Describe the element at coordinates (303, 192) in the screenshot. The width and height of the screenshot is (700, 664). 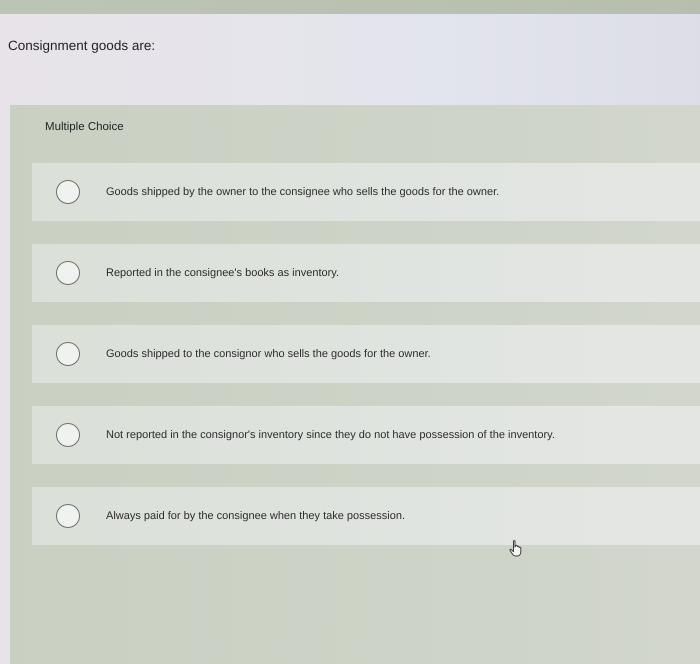
I see `option-text: Goods shipped by the owner to the consignee who sells the goods for the owner.` at that location.